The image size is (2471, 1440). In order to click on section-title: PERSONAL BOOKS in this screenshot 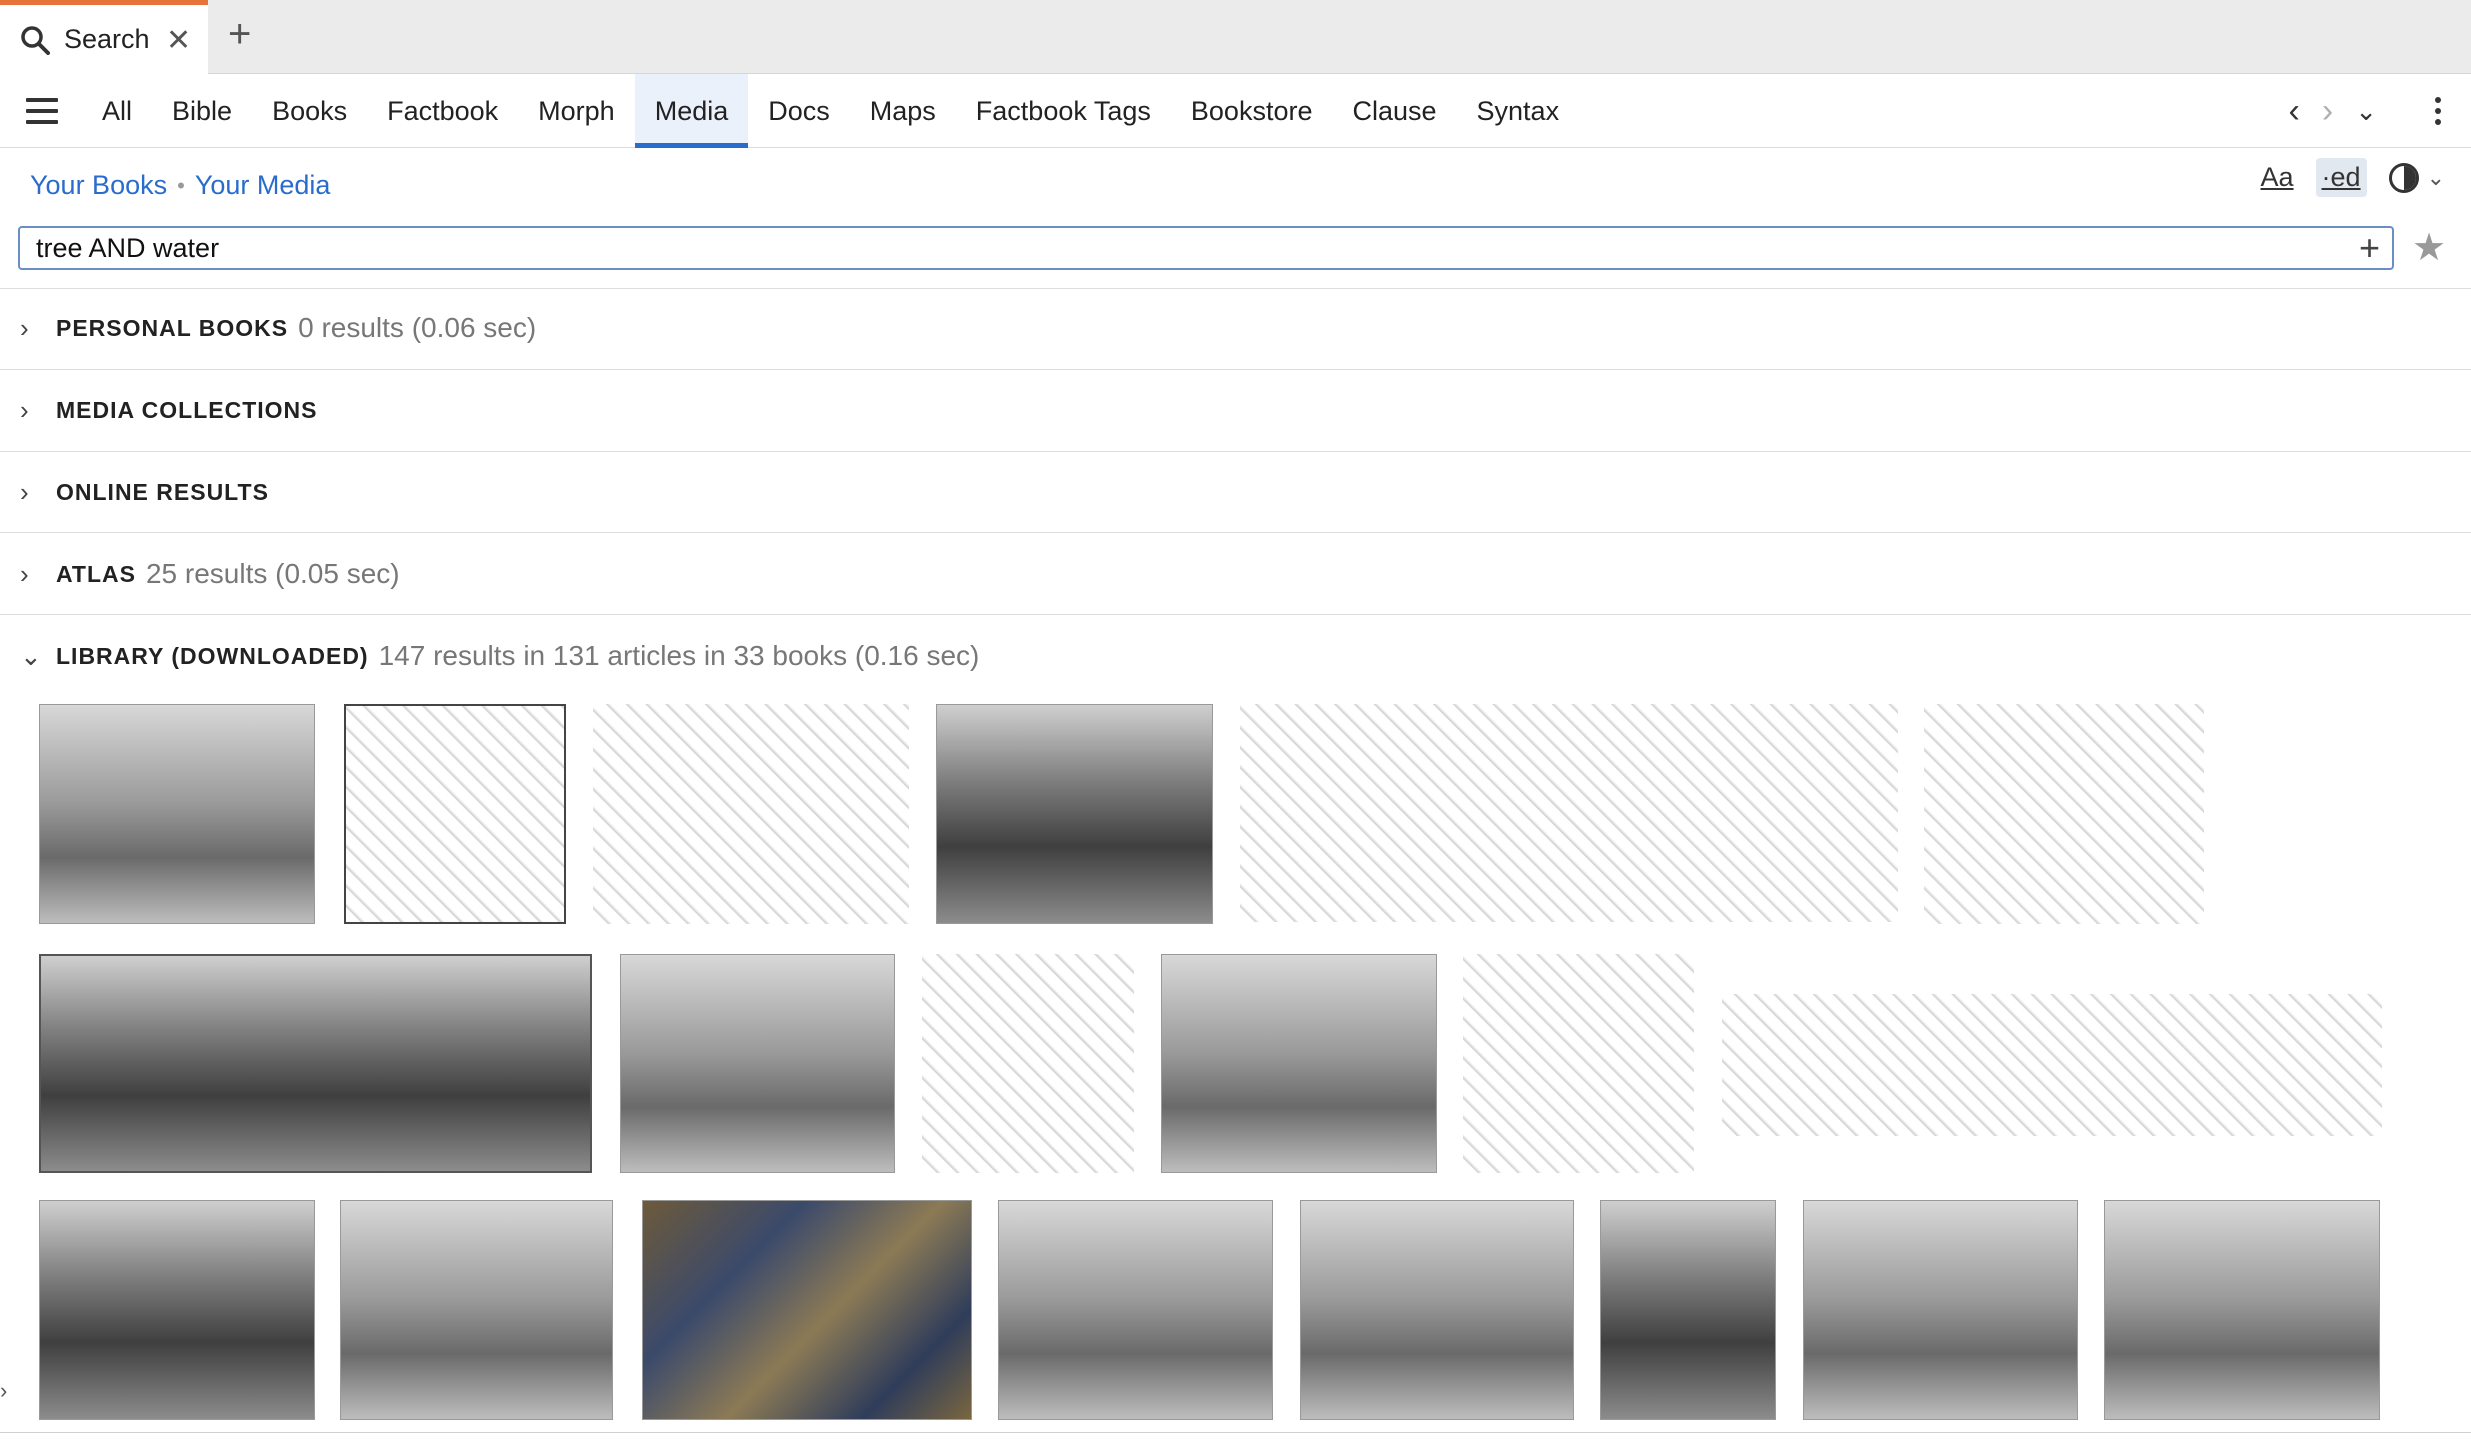, I will do `click(172, 327)`.